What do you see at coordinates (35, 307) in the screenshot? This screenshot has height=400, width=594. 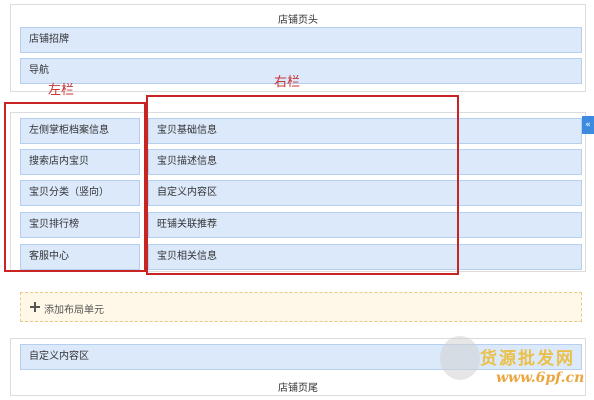 I see `plus-icon` at bounding box center [35, 307].